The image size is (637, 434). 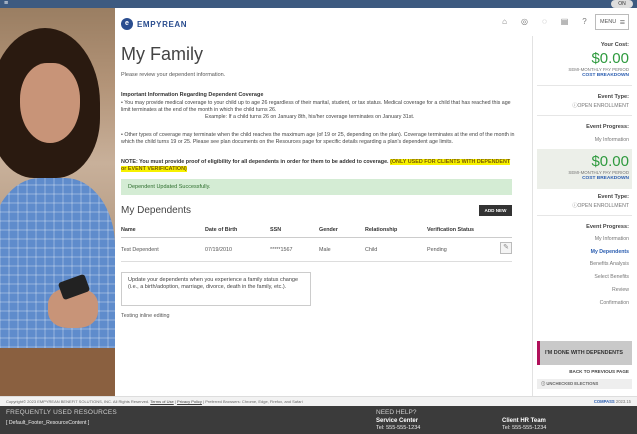 What do you see at coordinates (495, 210) in the screenshot?
I see `add-new-button: ADD NEW` at bounding box center [495, 210].